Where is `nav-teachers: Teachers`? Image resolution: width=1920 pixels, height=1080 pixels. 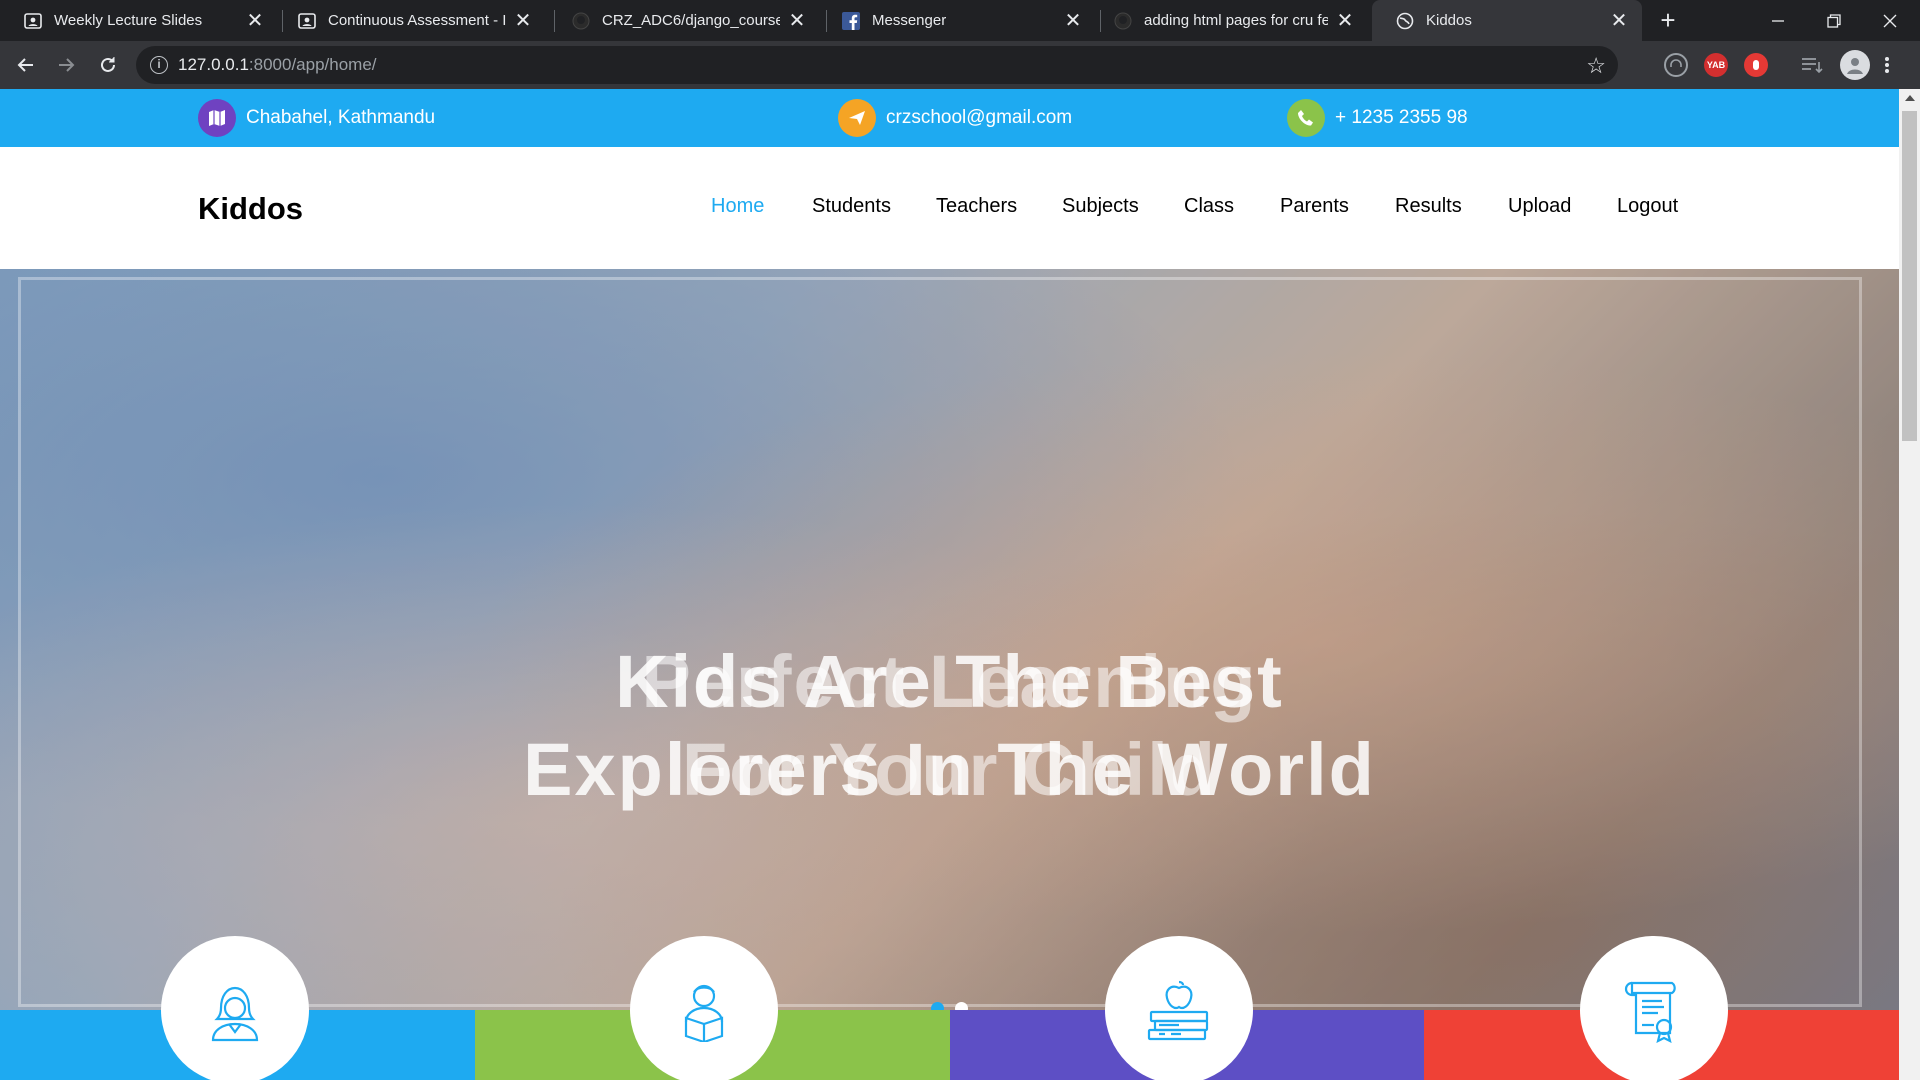
nav-teachers: Teachers is located at coordinates (976, 206).